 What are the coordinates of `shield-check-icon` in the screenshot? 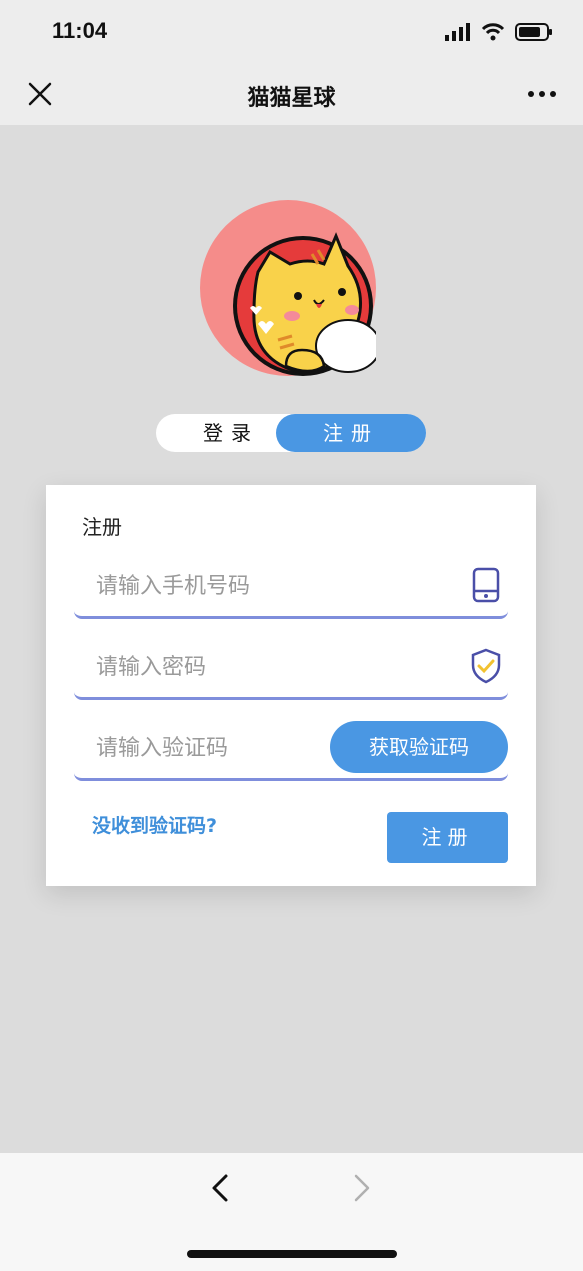 It's located at (486, 666).